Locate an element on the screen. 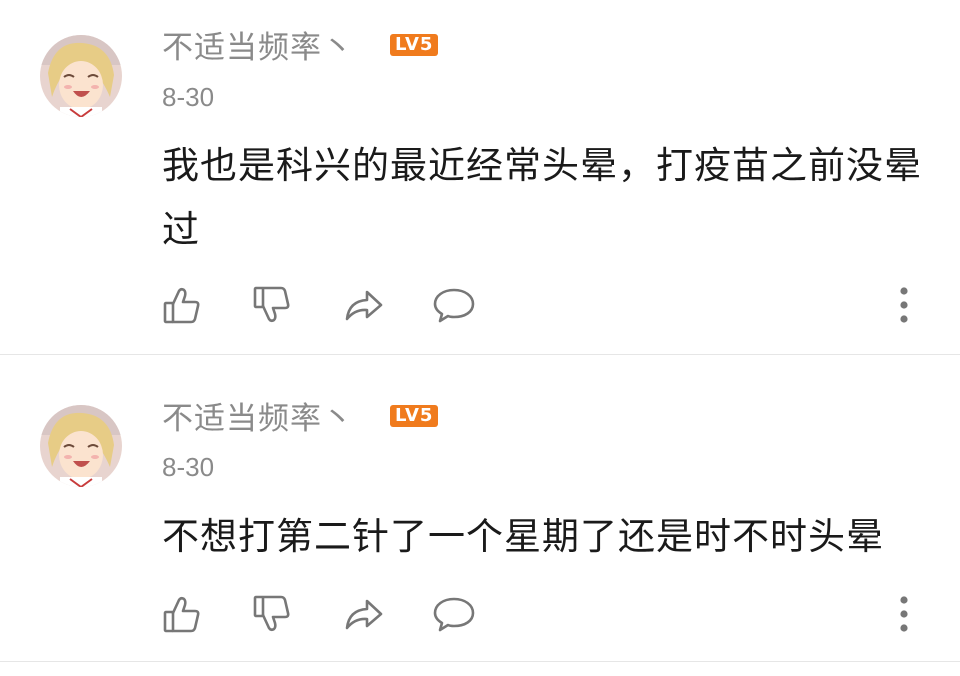 This screenshot has width=960, height=676. comment-text: 我也是科兴的最近经常头晕，打疫苗之前没晕过 is located at coordinates (542, 197).